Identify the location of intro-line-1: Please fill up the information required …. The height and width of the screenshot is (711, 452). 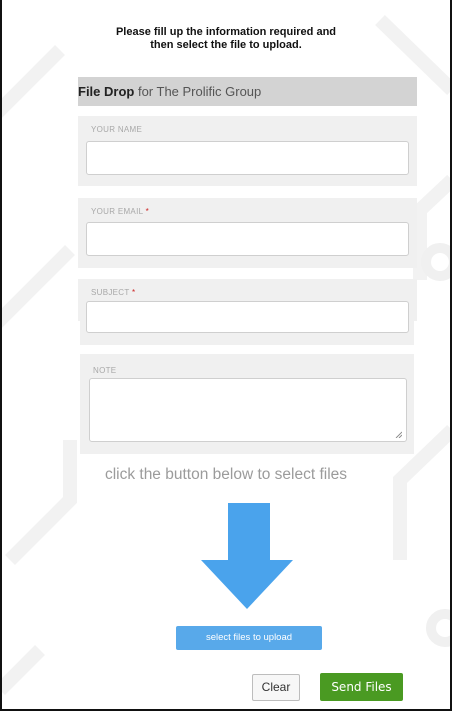
(226, 32).